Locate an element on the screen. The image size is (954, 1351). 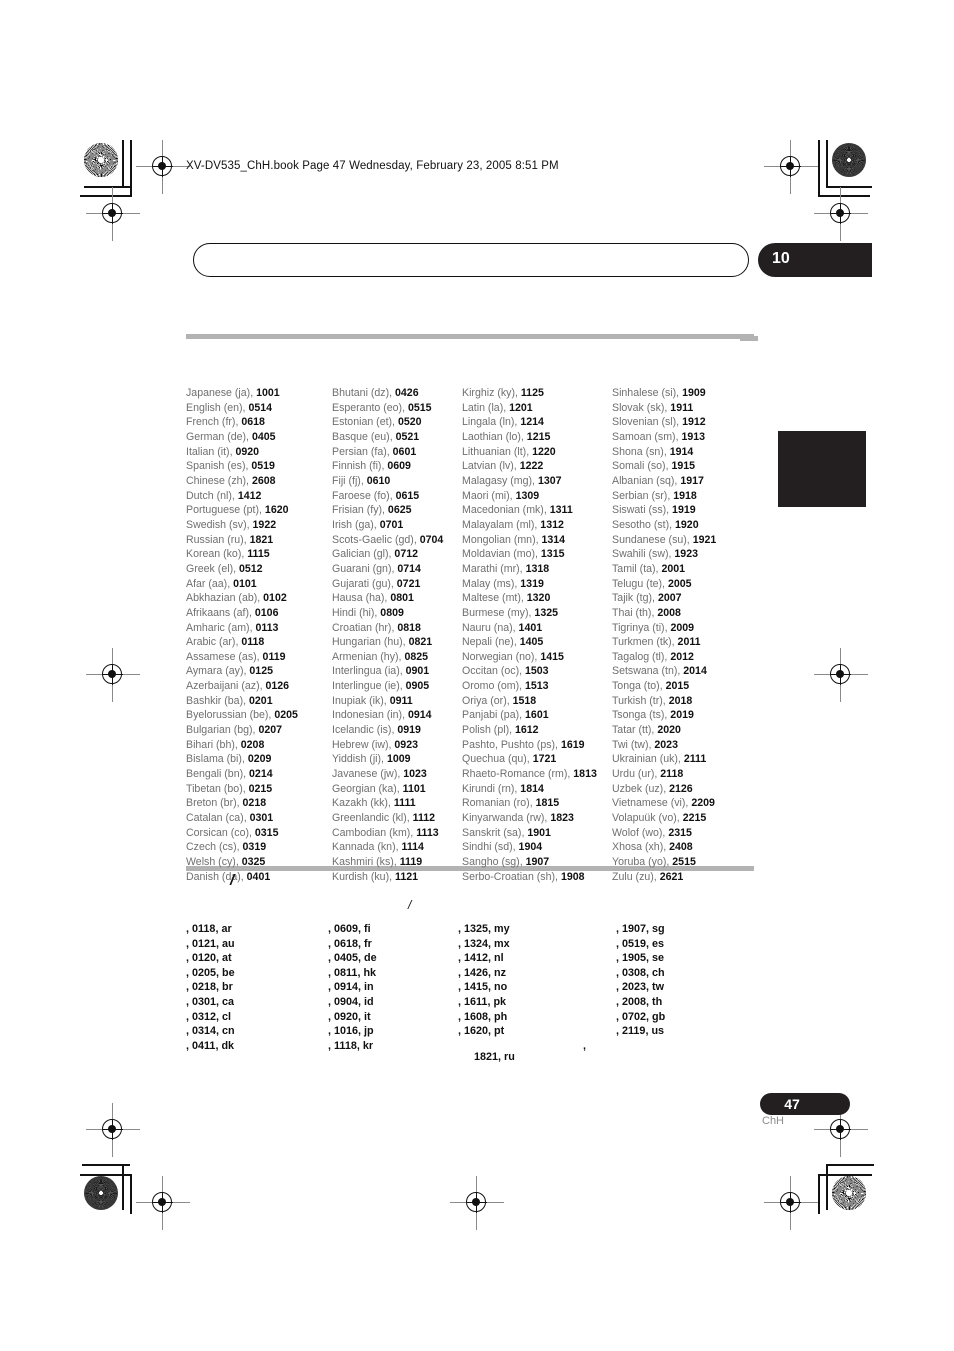
country-entry: , 0308, ch is located at coordinates (640, 972).